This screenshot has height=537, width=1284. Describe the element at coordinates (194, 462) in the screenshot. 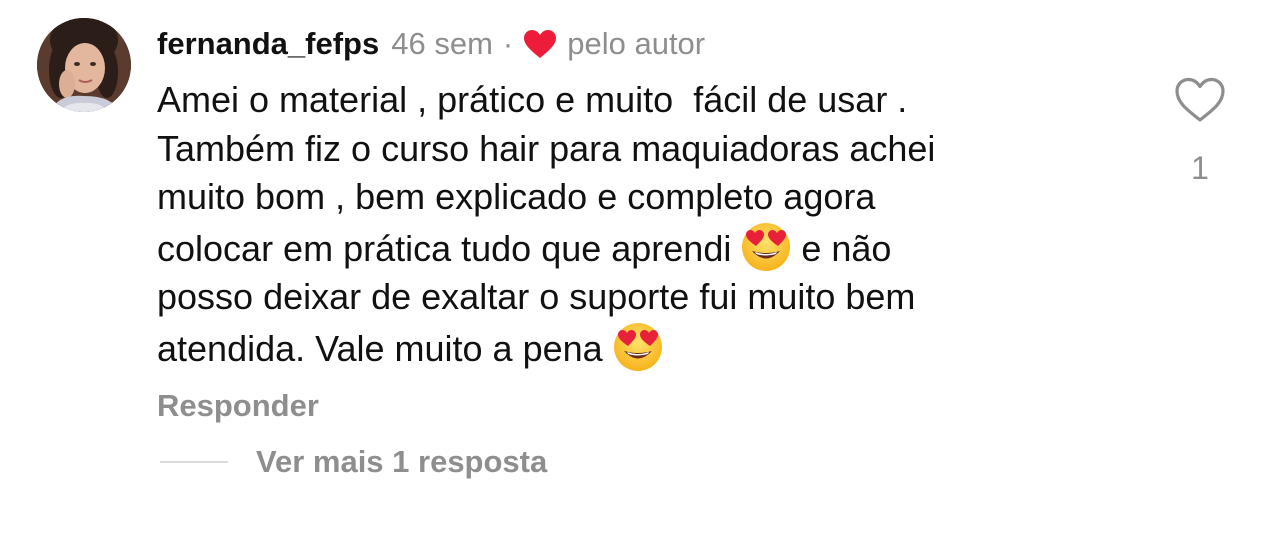

I see `replies-divider` at that location.